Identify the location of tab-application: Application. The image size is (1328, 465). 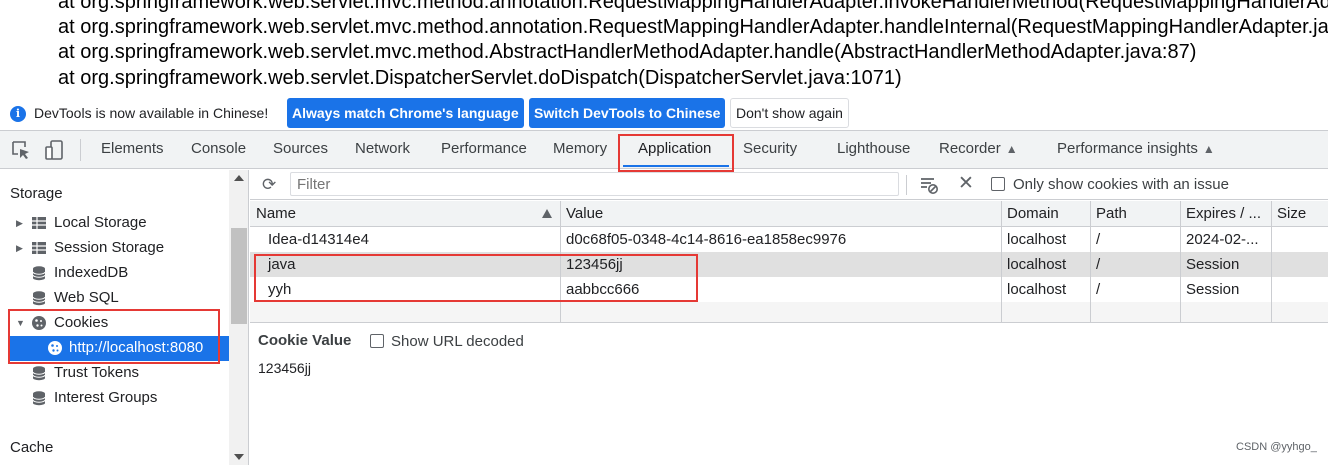
(674, 148).